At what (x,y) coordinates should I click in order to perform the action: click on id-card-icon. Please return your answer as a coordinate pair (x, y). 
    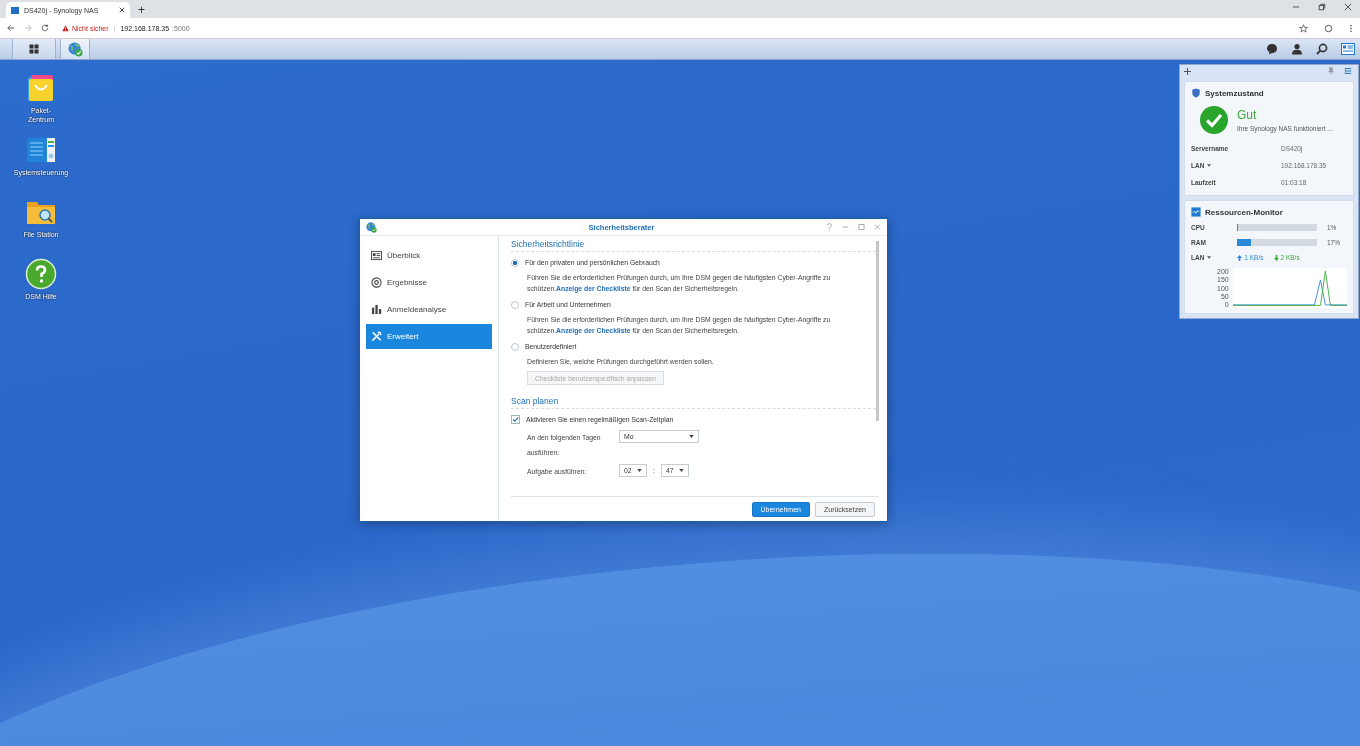
    Looking at the image, I should click on (376, 255).